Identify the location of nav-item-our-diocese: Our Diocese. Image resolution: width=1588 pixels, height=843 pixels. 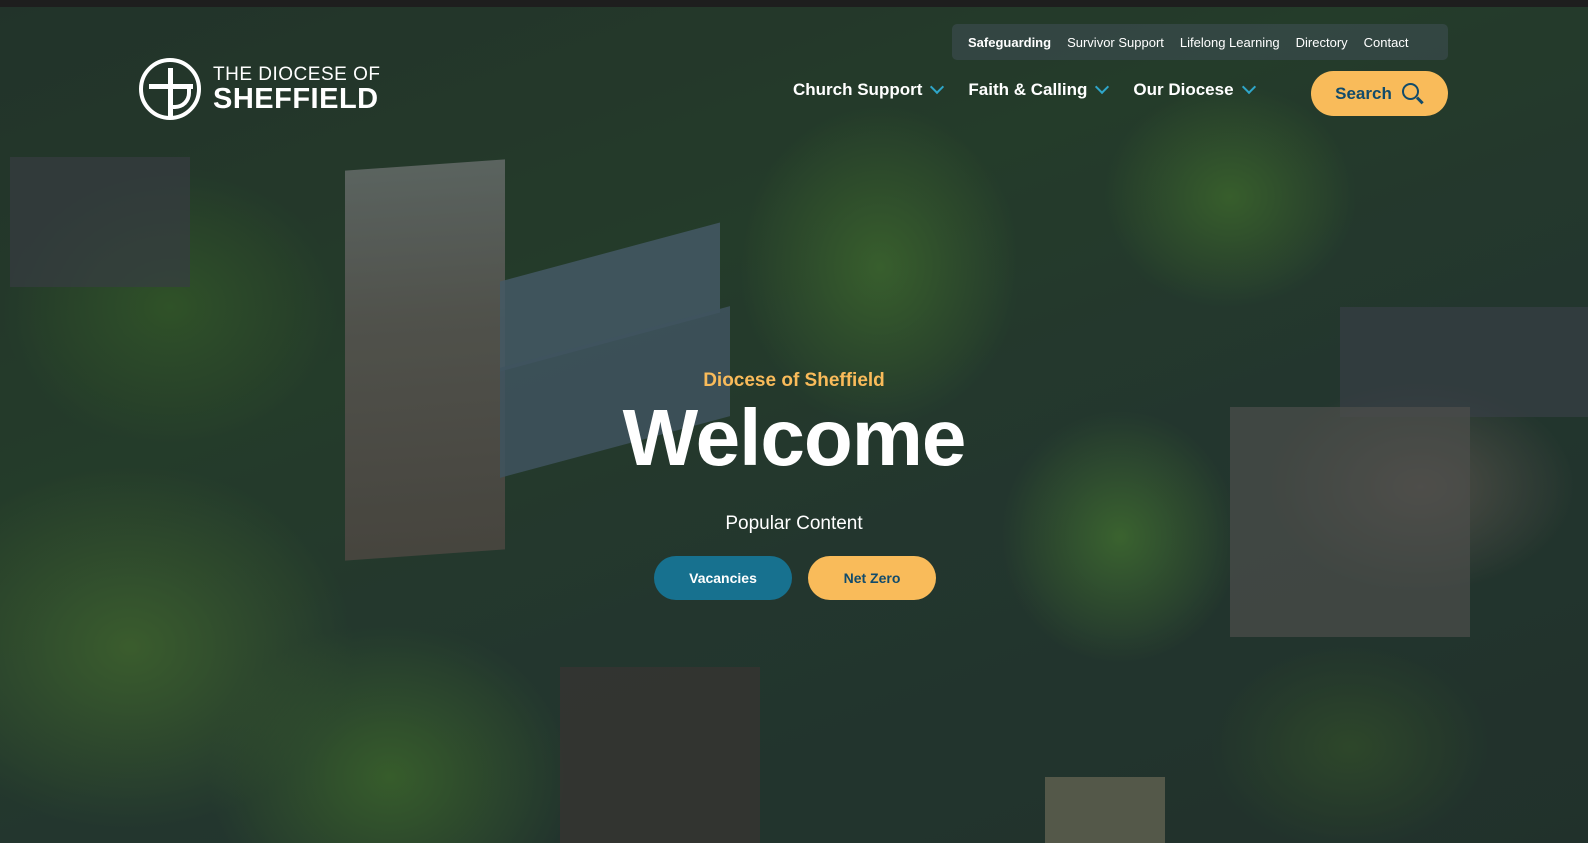
(1194, 89).